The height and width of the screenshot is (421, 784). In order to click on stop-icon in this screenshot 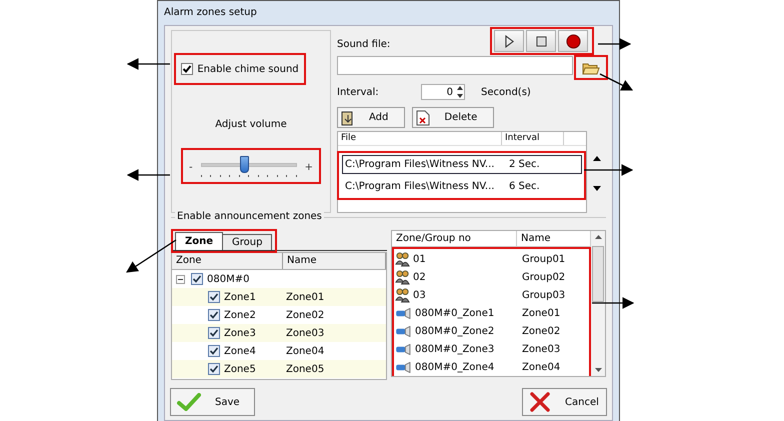, I will do `click(541, 41)`.